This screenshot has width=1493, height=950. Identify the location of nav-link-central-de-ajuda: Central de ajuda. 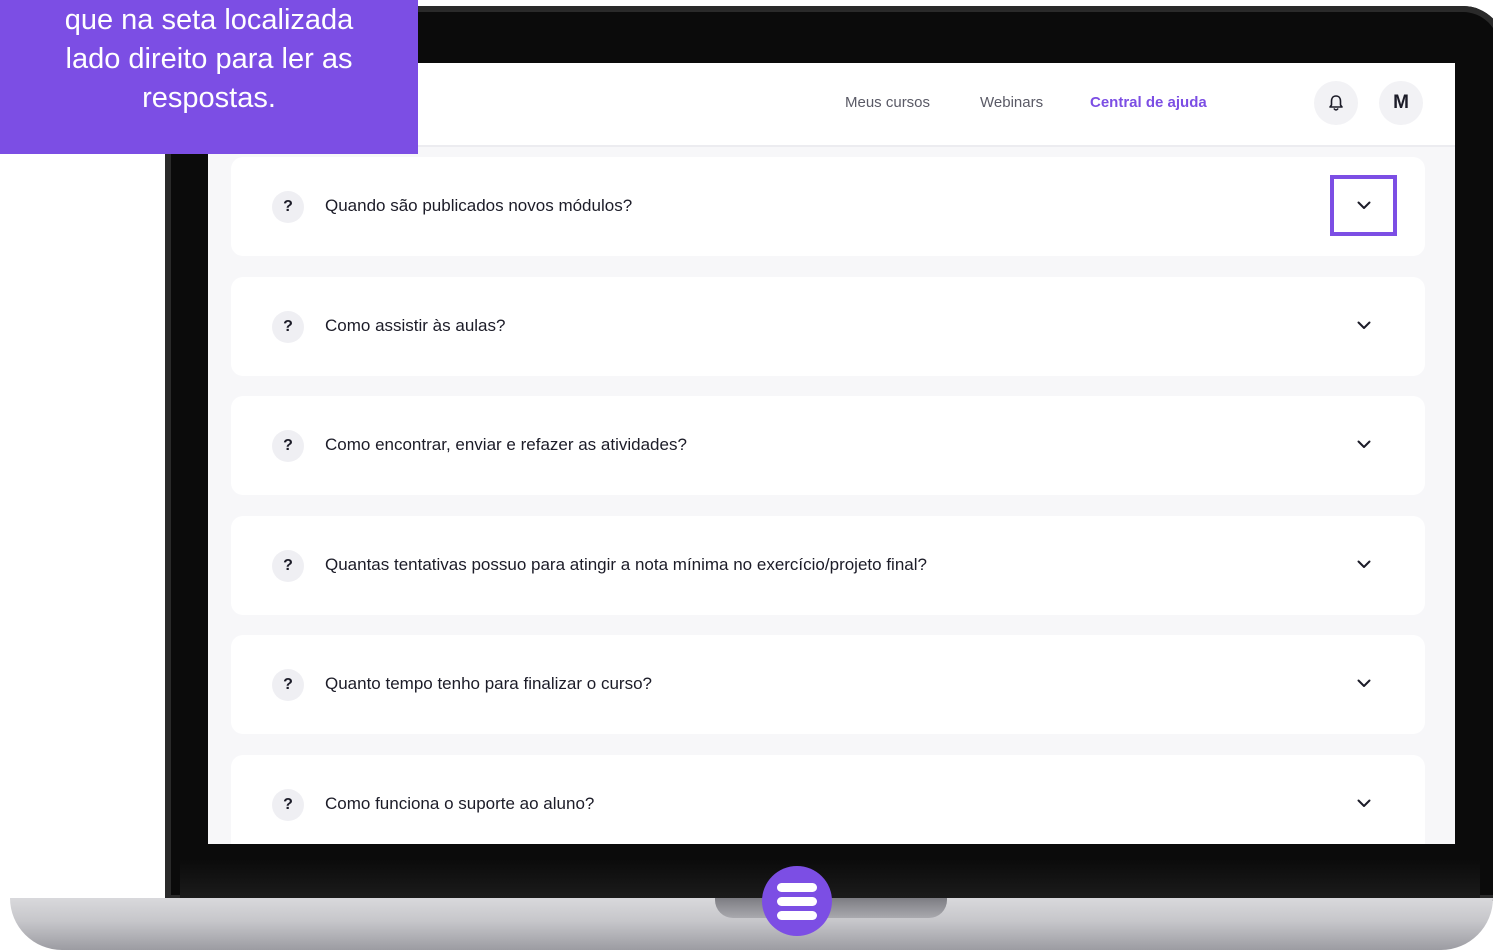
(1148, 102).